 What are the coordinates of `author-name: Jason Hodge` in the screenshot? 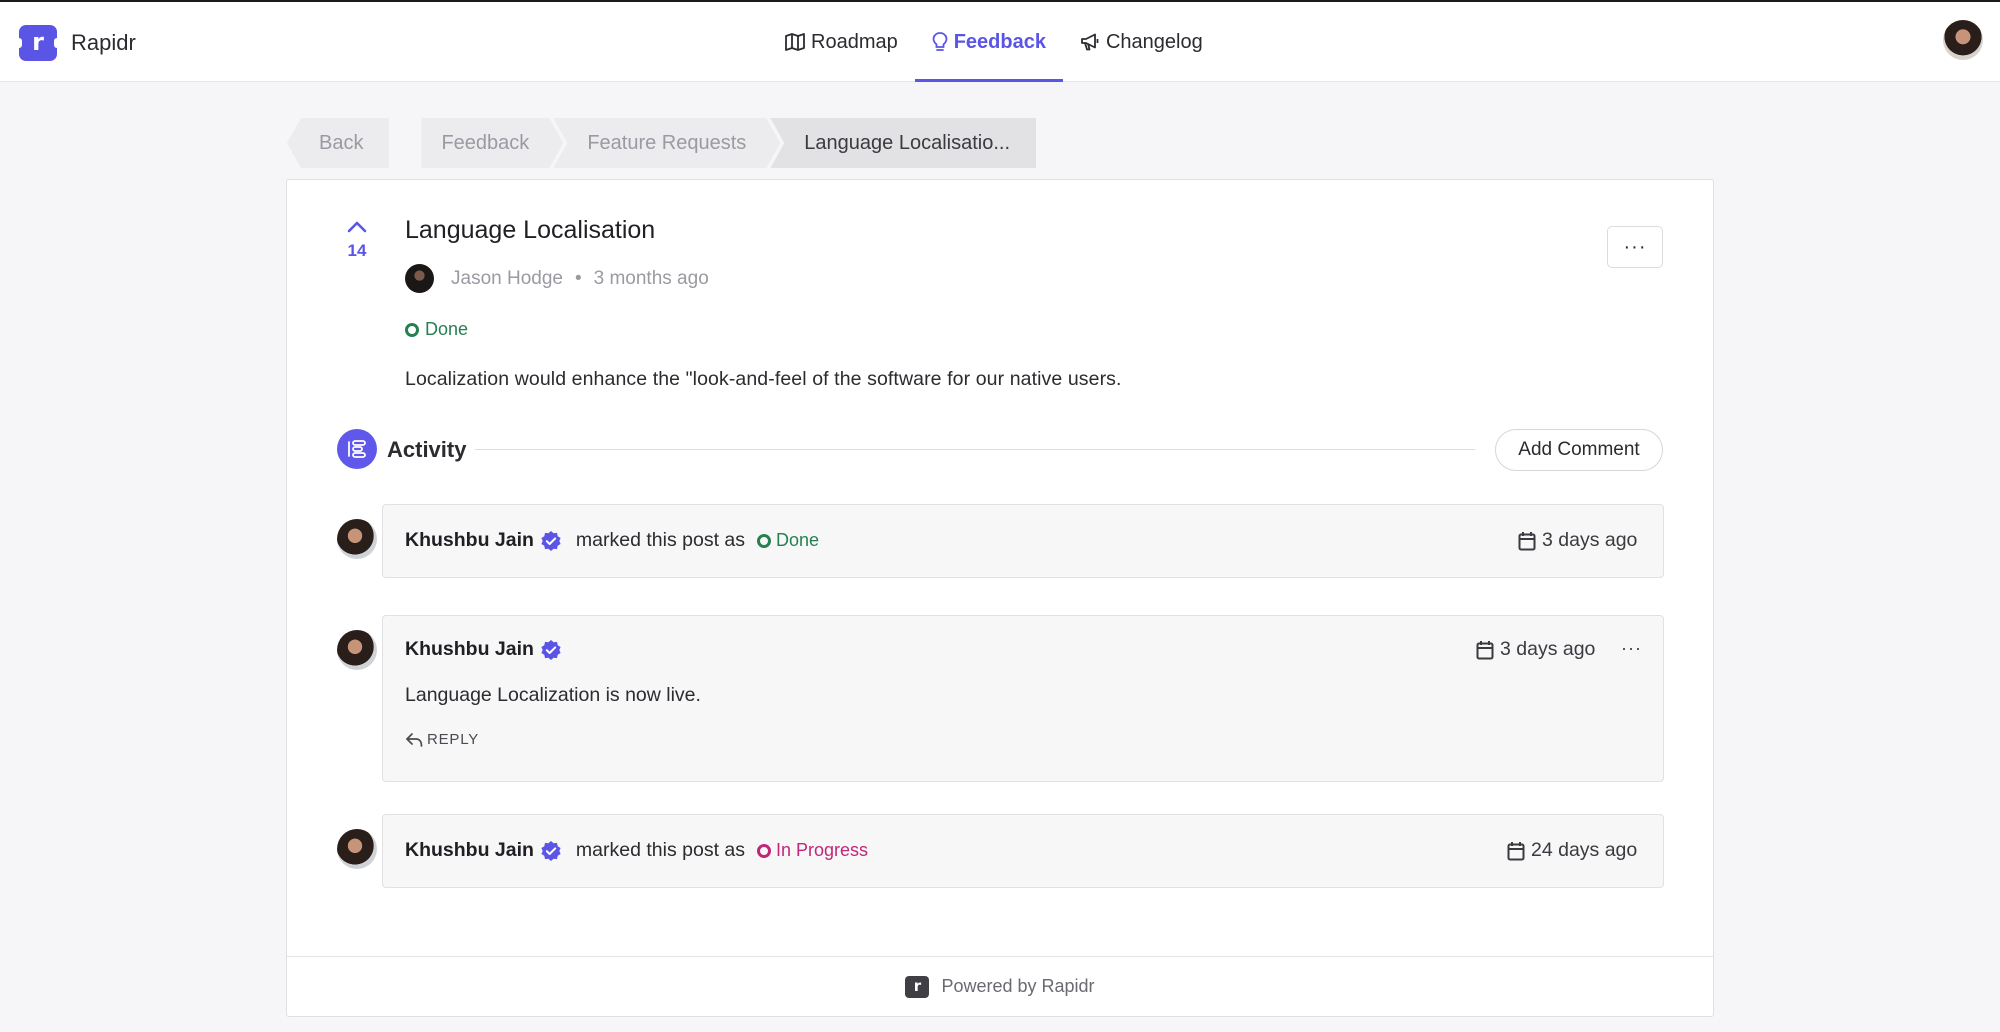 It's located at (507, 278).